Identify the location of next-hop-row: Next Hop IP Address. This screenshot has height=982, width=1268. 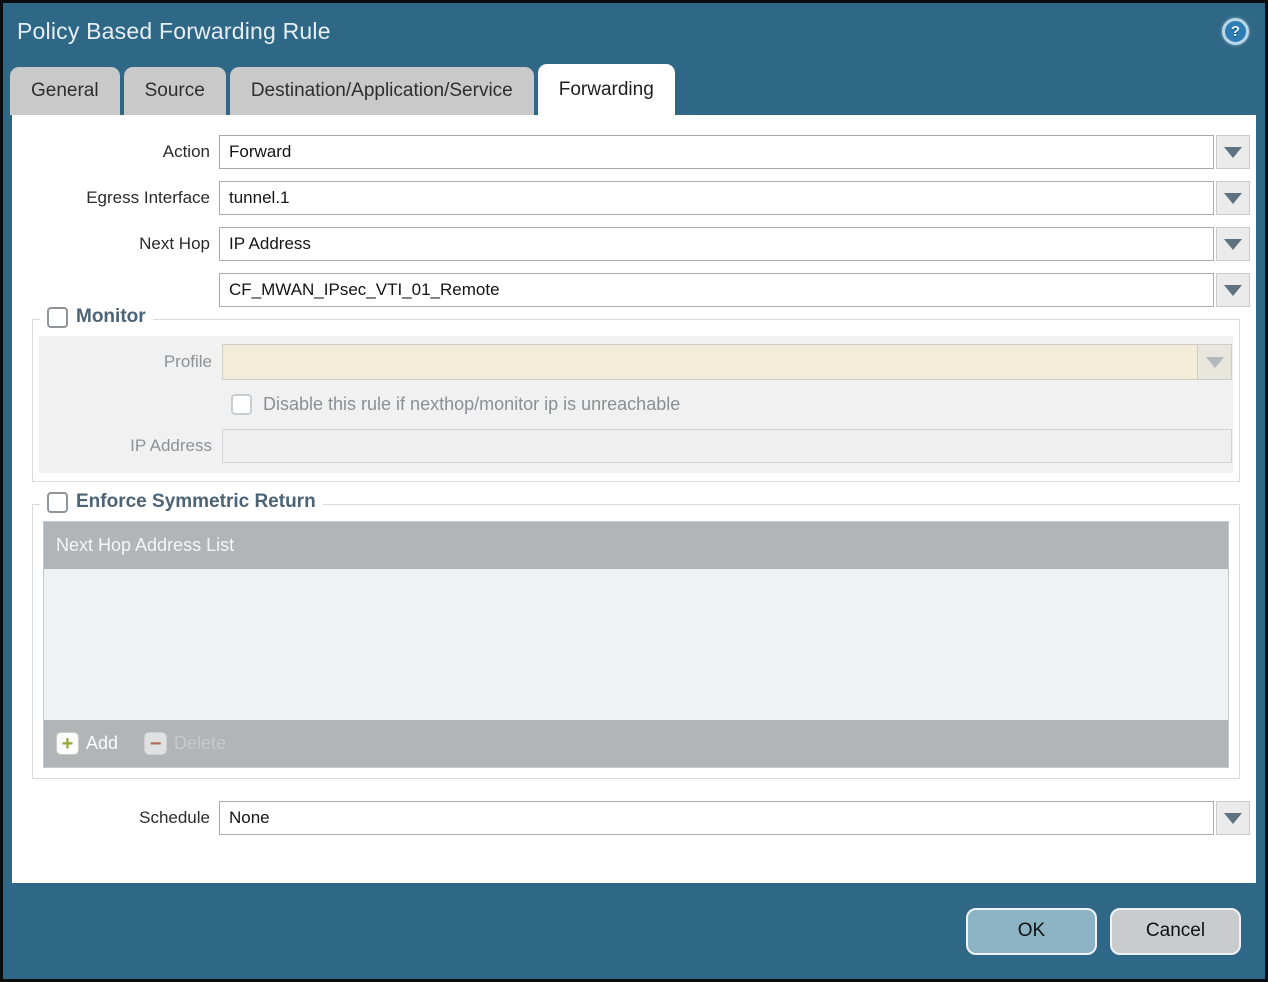
(634, 244).